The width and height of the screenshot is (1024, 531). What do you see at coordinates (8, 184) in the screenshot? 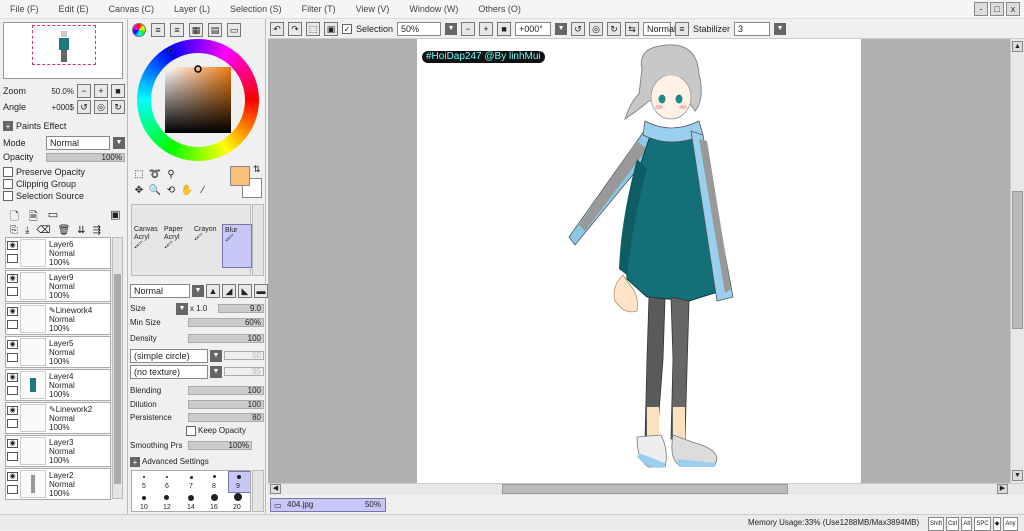
I see `clipping-group-checkbox` at bounding box center [8, 184].